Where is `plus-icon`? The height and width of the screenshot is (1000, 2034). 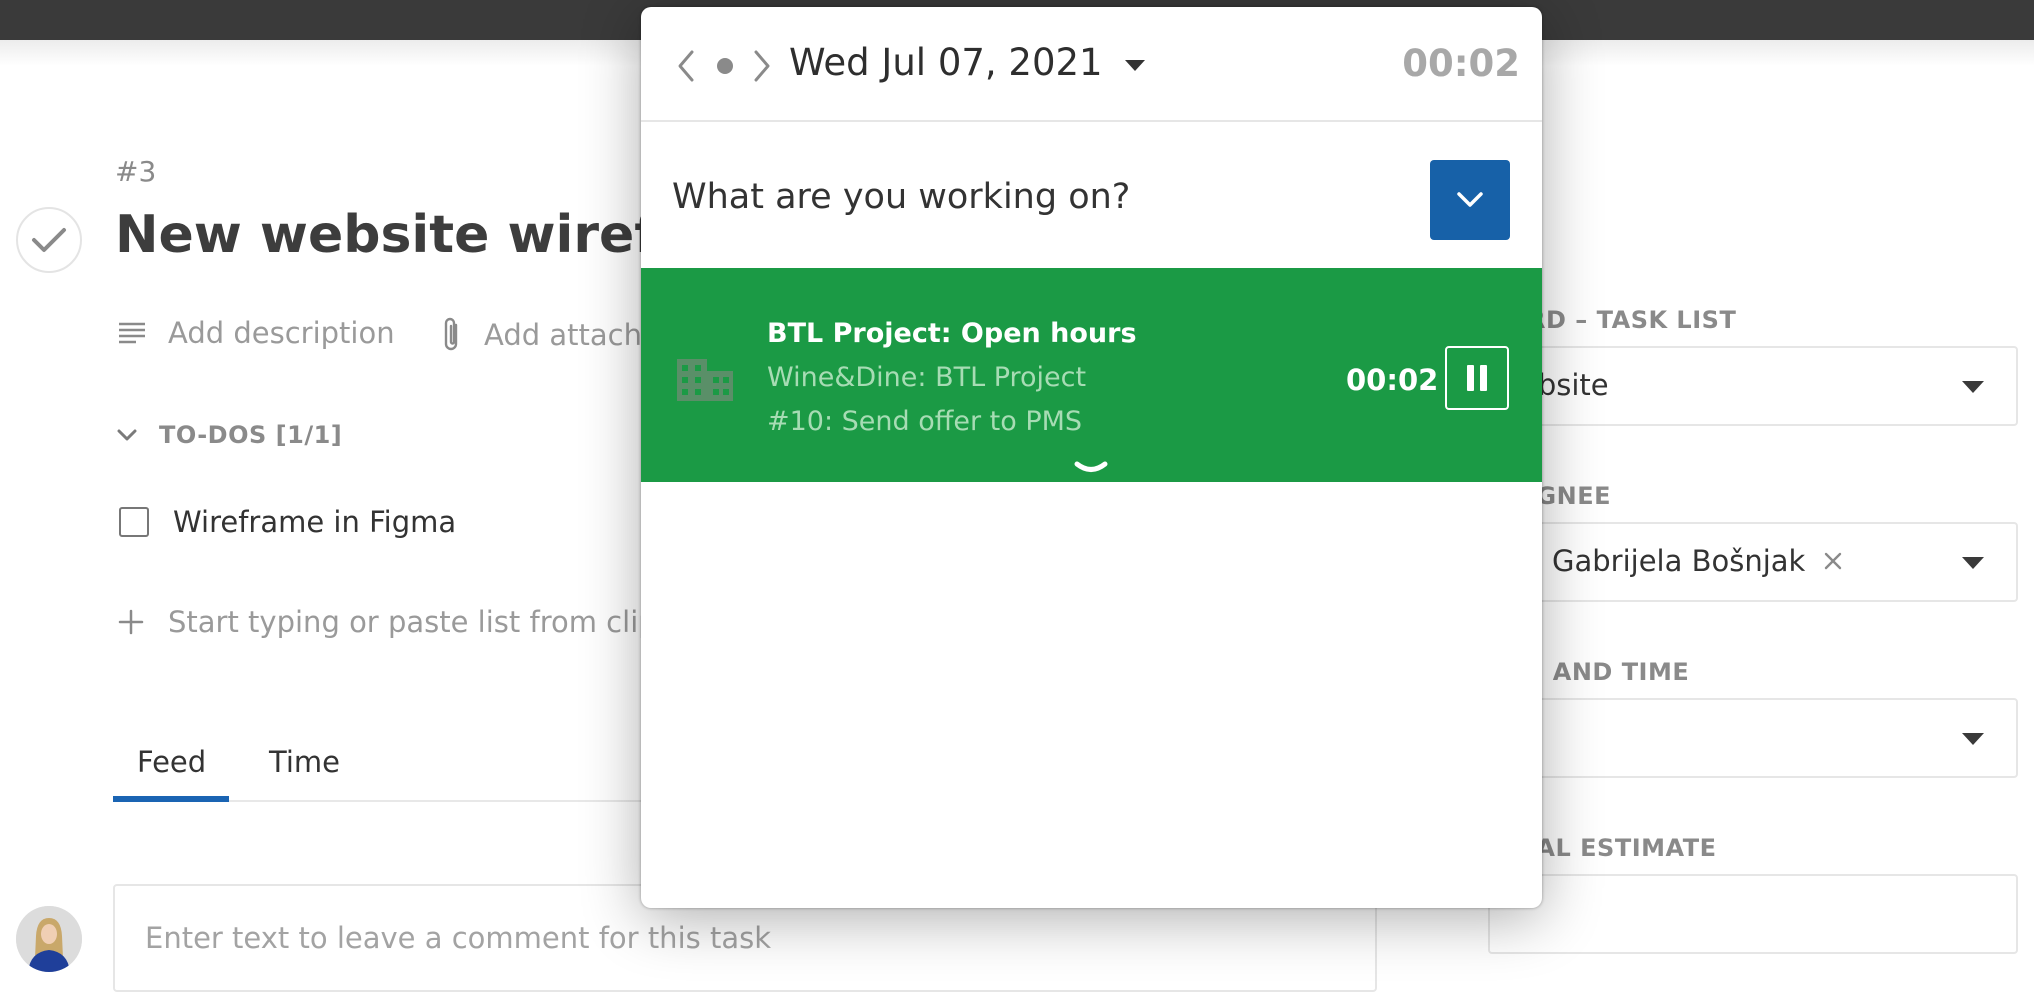 plus-icon is located at coordinates (131, 622).